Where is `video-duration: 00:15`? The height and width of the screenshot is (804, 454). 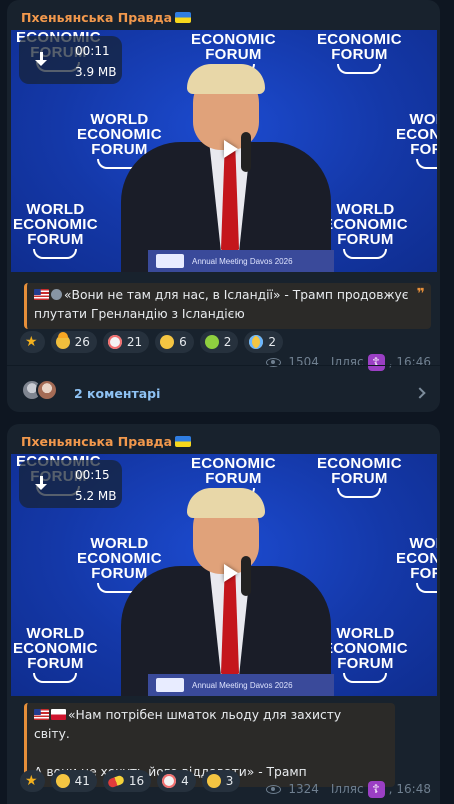
video-duration: 00:15 is located at coordinates (92, 475).